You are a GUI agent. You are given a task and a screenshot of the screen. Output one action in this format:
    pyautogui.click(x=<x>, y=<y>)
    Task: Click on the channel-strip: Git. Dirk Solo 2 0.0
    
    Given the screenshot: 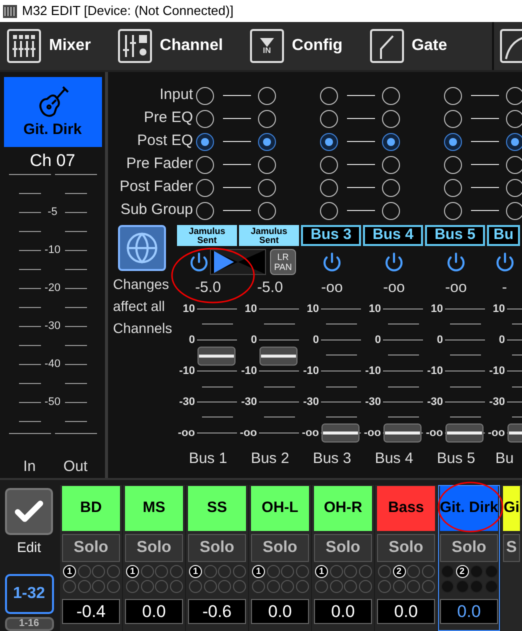 What is the action you would take?
    pyautogui.click(x=469, y=558)
    